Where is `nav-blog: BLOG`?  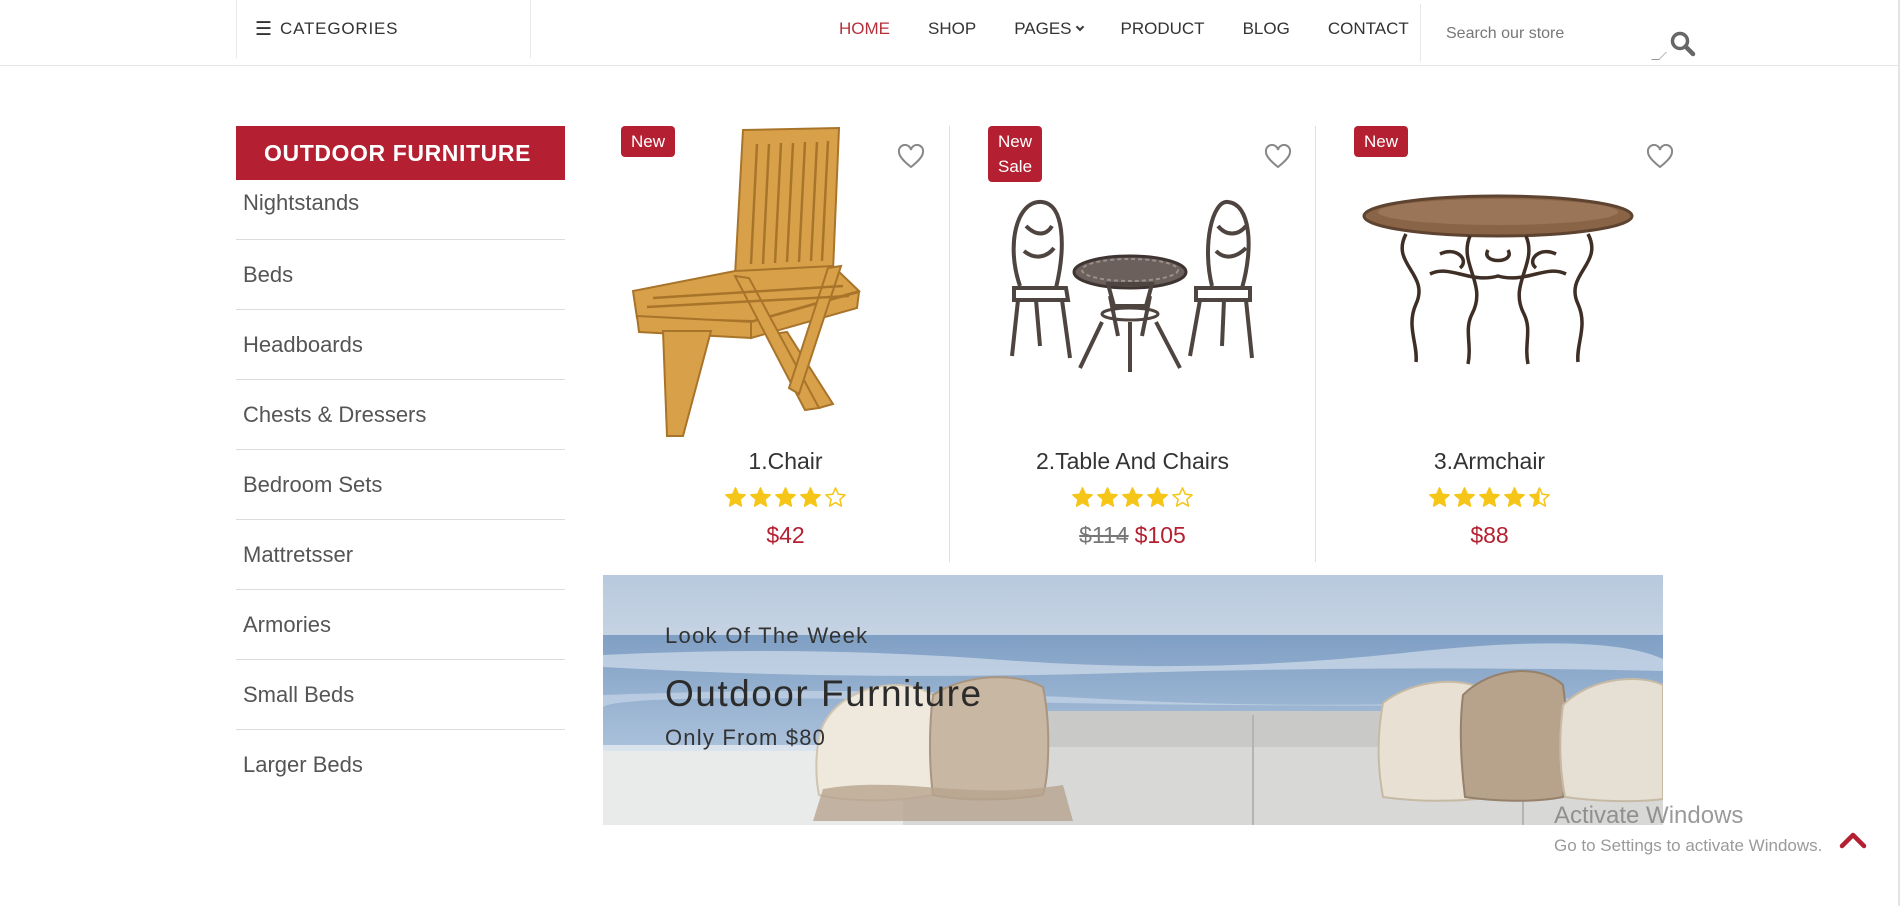 nav-blog: BLOG is located at coordinates (1266, 29).